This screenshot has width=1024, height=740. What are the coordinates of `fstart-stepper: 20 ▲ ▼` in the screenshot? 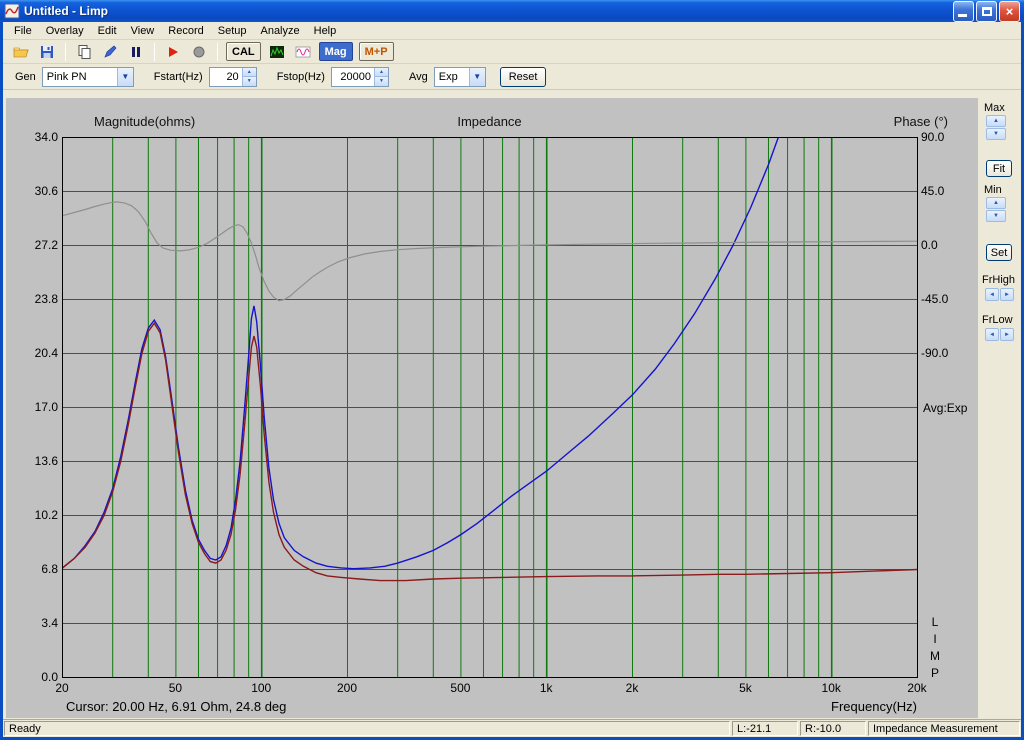 It's located at (232, 76).